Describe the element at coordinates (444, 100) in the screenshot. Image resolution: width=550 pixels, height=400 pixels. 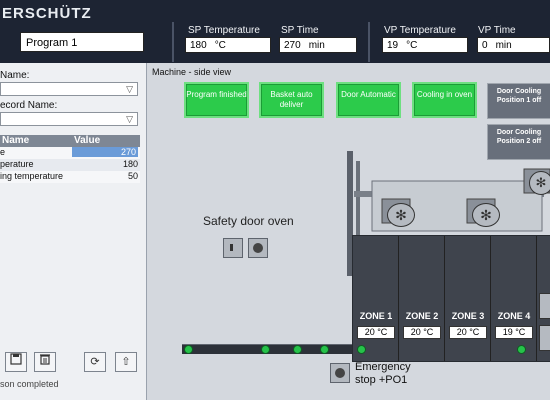
I see `cooling-in-oven-button: Cooling in oven` at that location.